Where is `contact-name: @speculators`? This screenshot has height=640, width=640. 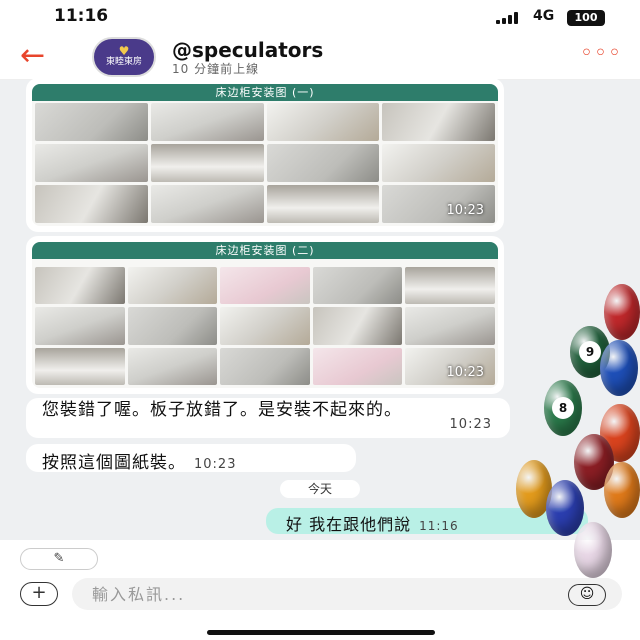 contact-name: @speculators is located at coordinates (247, 50).